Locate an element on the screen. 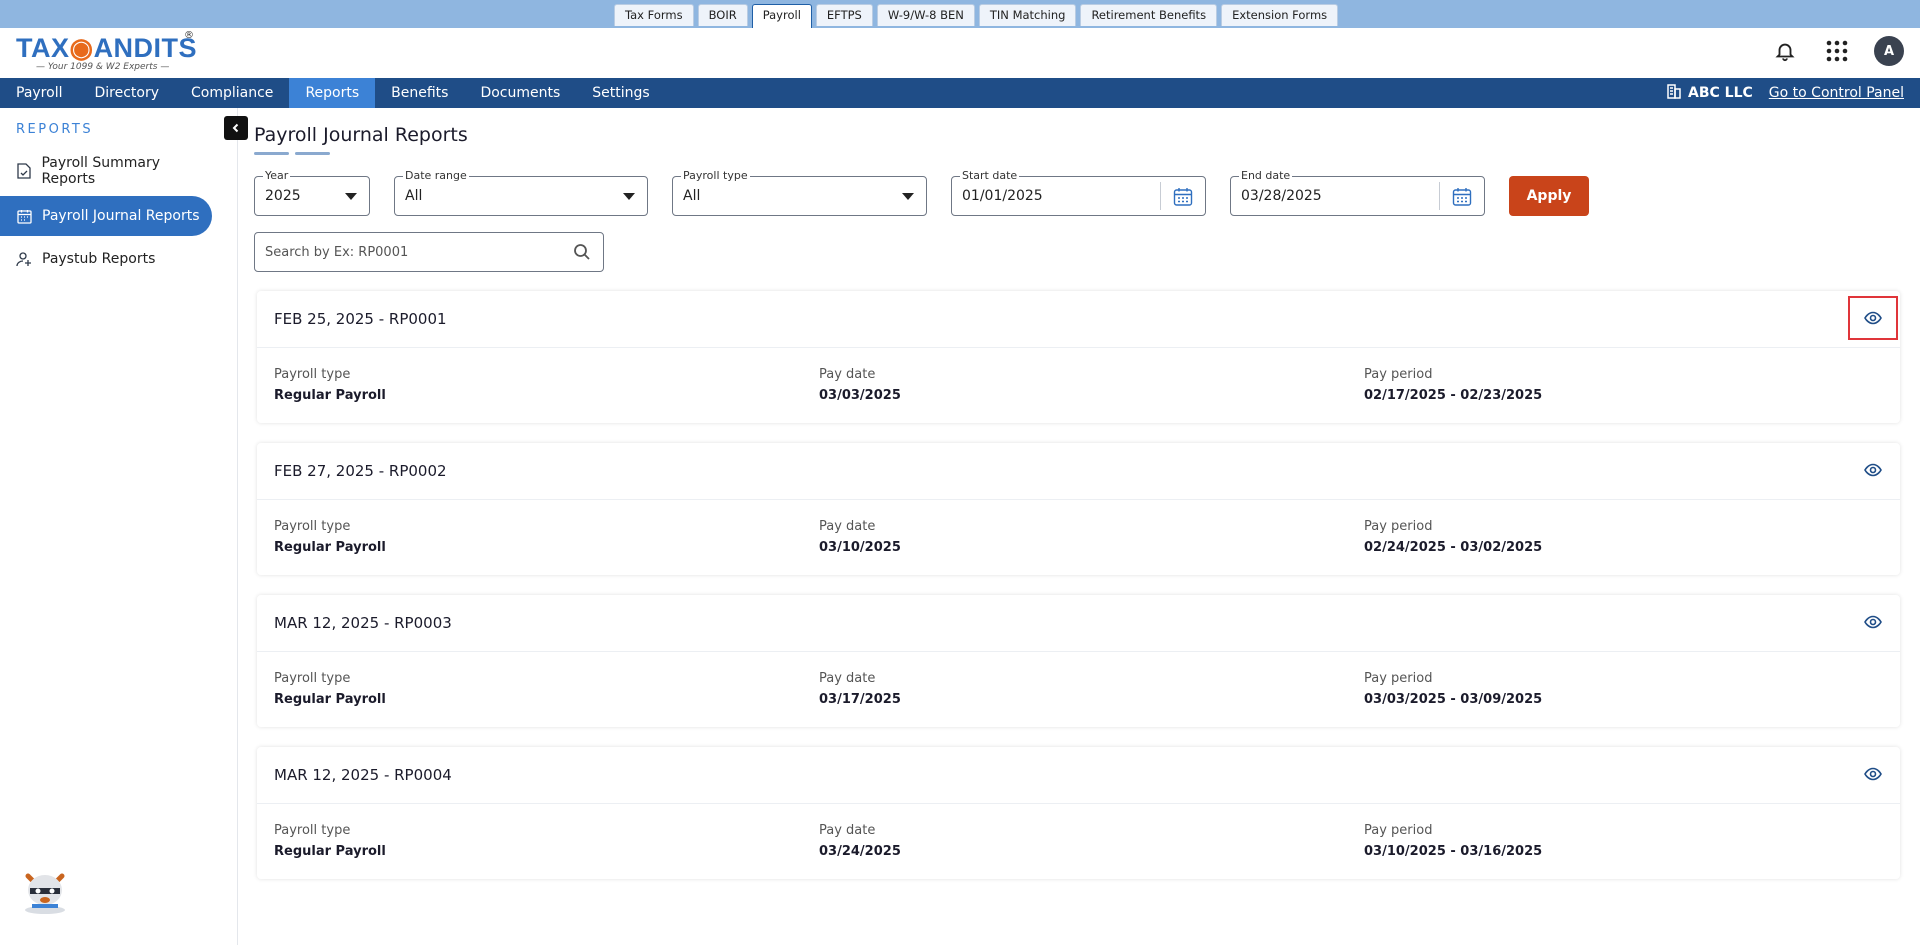  taxbandits-logo: TAX◉ANDITS ® — Your 1099 & W2 Experts — is located at coordinates (107, 52).